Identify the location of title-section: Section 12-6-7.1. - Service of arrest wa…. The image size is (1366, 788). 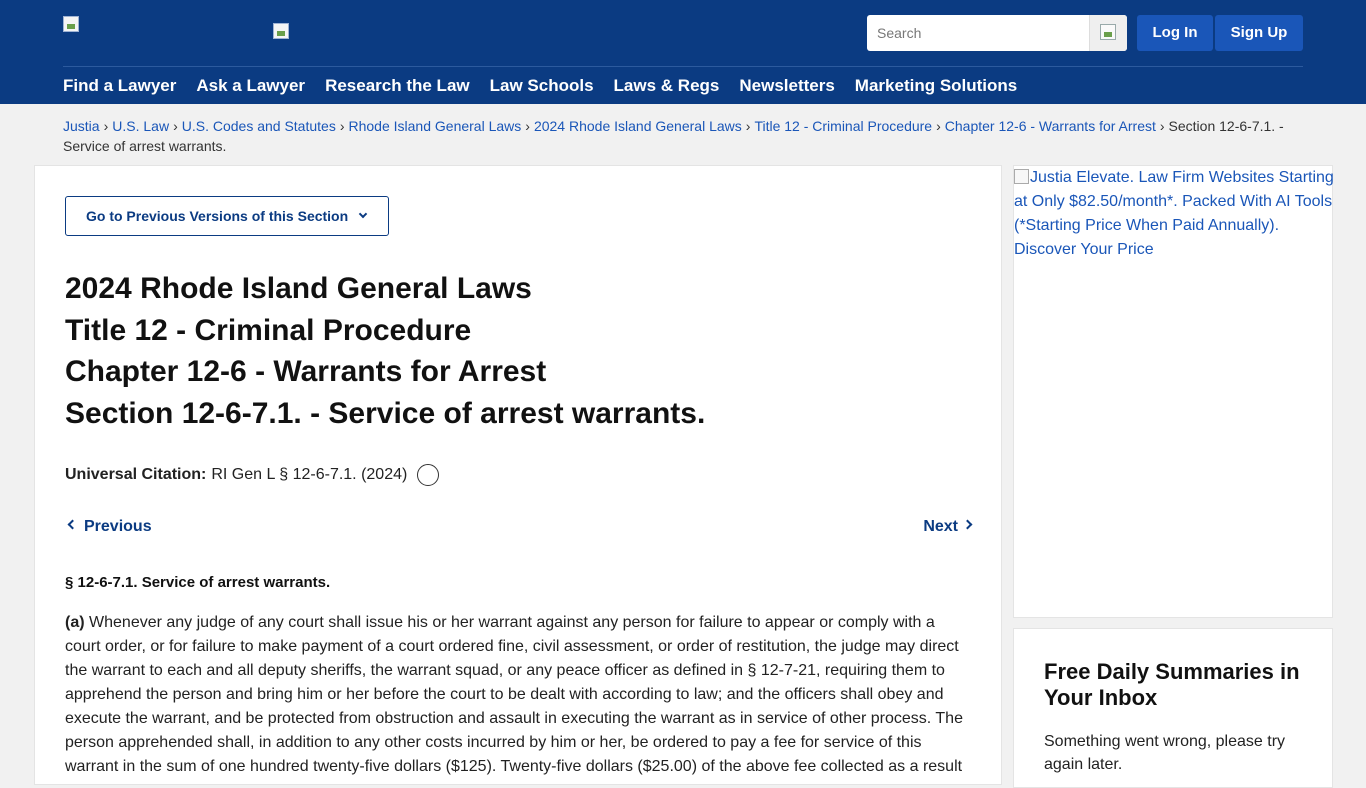
(385, 413).